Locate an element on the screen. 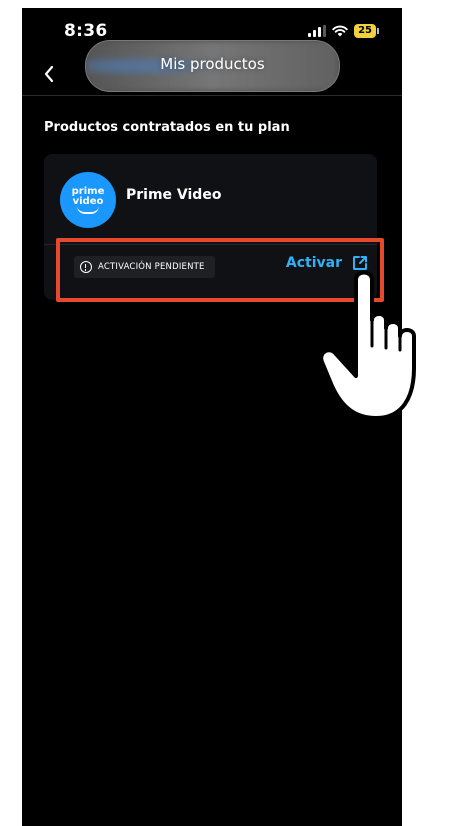 This screenshot has height=826, width=474. status-badge: ACTIVACIÓN PENDIENTE is located at coordinates (144, 267).